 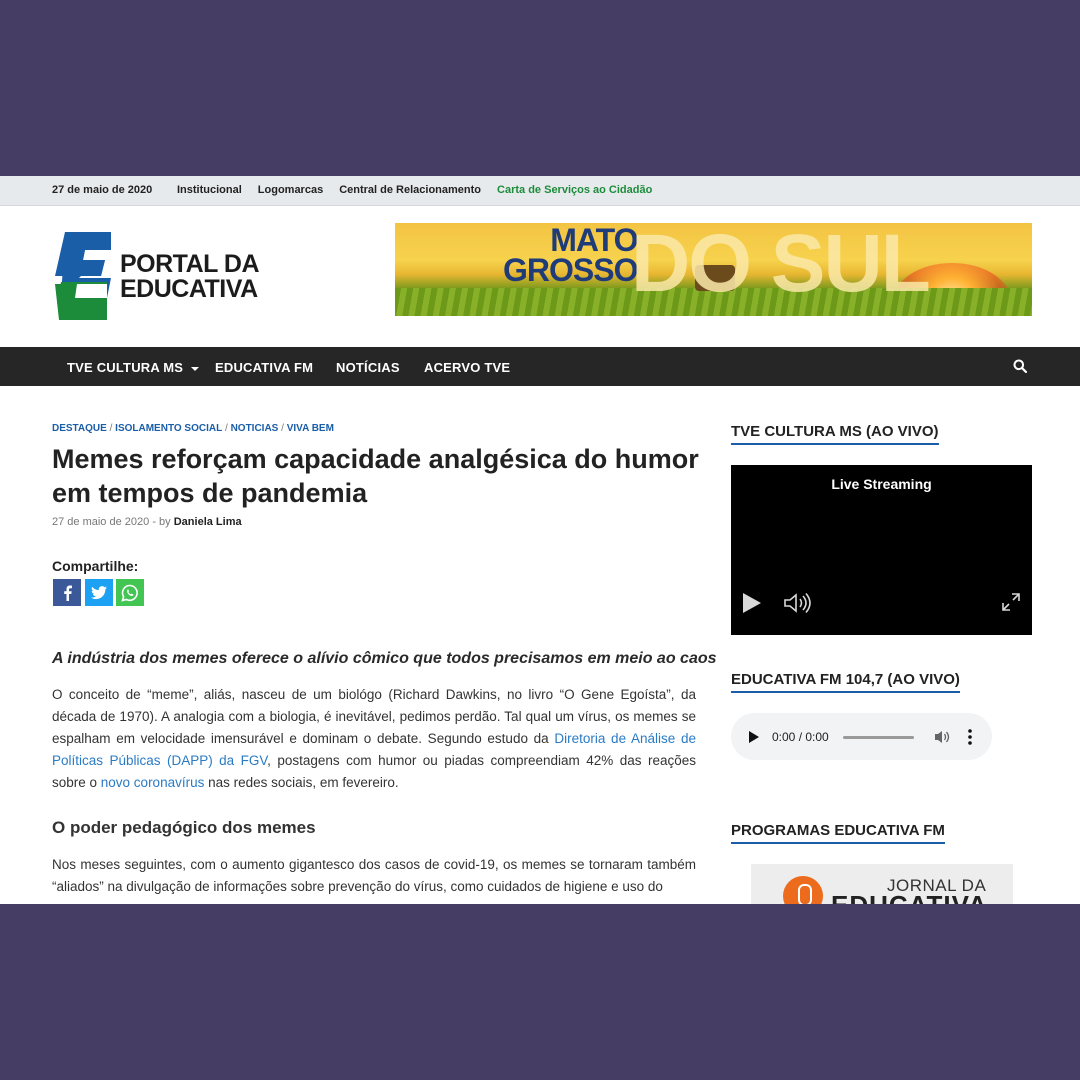 I want to click on live-streaming-label: Live Streaming, so click(x=881, y=484).